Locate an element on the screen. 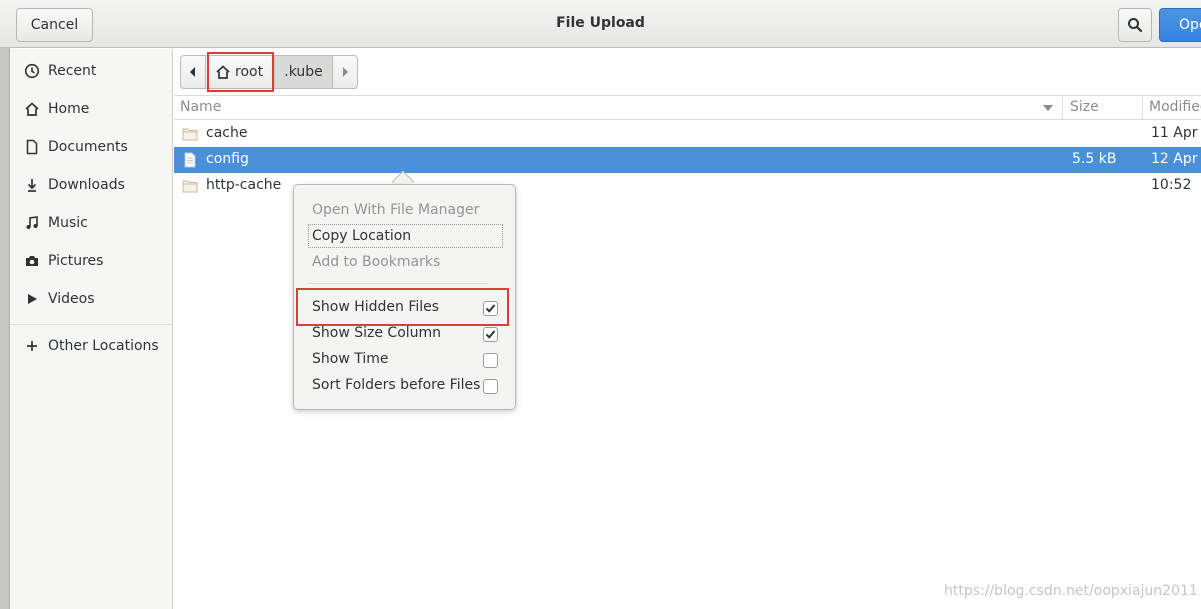 Image resolution: width=1201 pixels, height=609 pixels. path-scroll-right-button is located at coordinates (345, 72).